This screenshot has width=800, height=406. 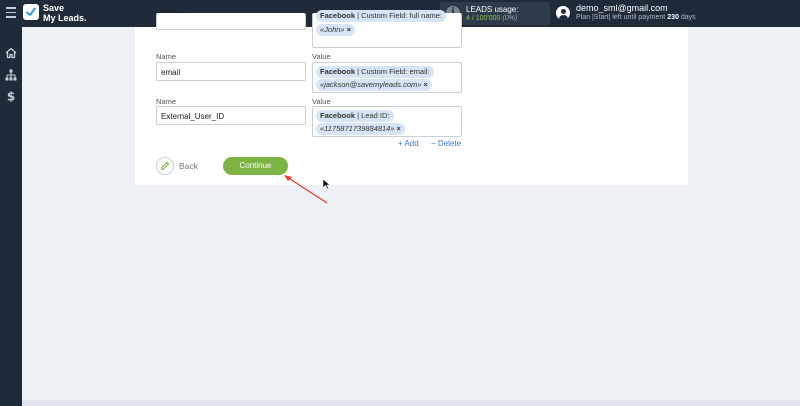 What do you see at coordinates (255, 166) in the screenshot?
I see `continue-button: Continue` at bounding box center [255, 166].